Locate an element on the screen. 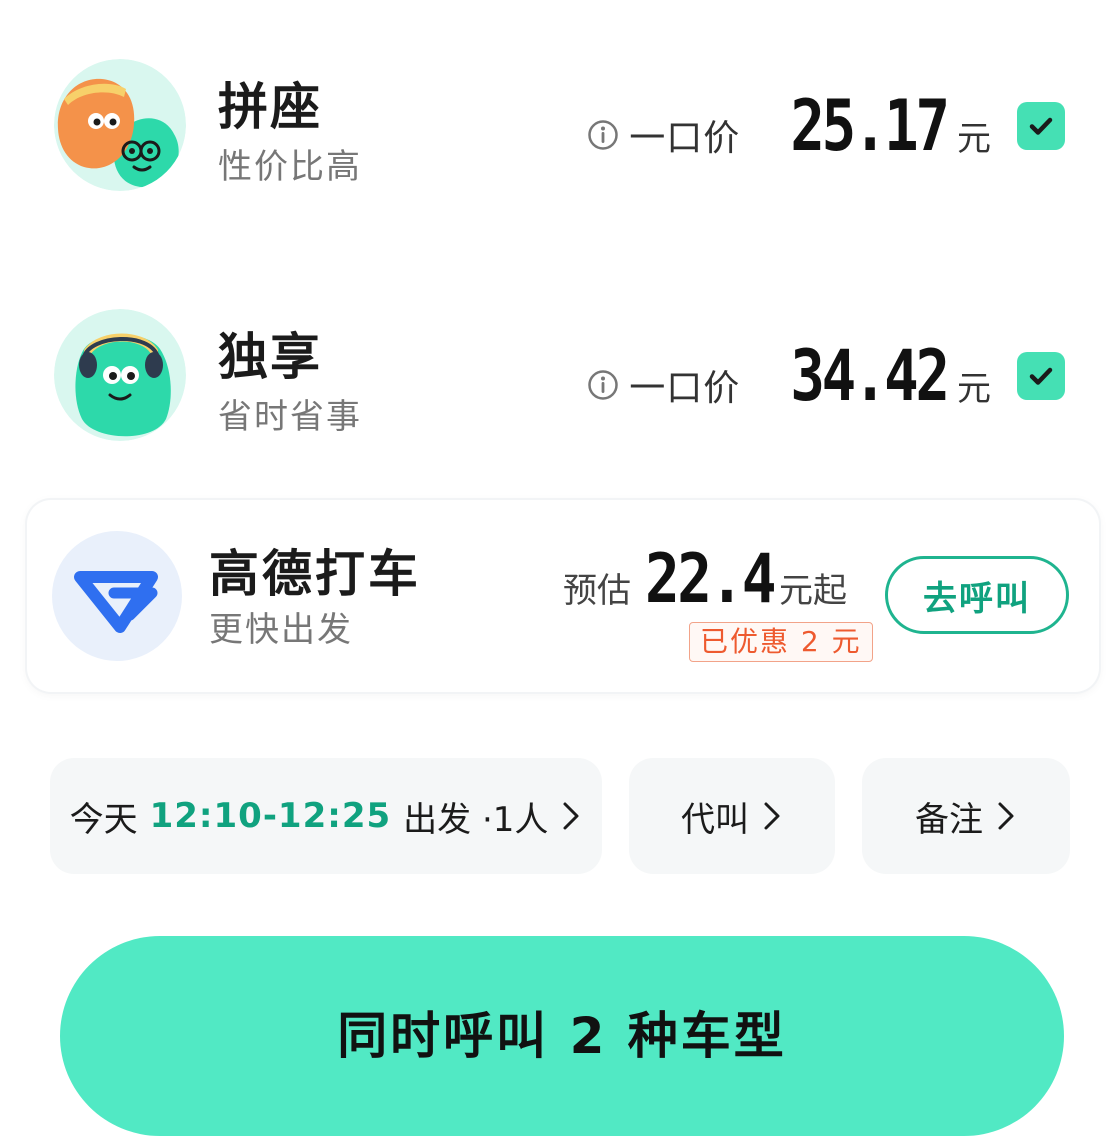 This screenshot has width=1113, height=1136. price-value: 25.17 is located at coordinates (870, 126).